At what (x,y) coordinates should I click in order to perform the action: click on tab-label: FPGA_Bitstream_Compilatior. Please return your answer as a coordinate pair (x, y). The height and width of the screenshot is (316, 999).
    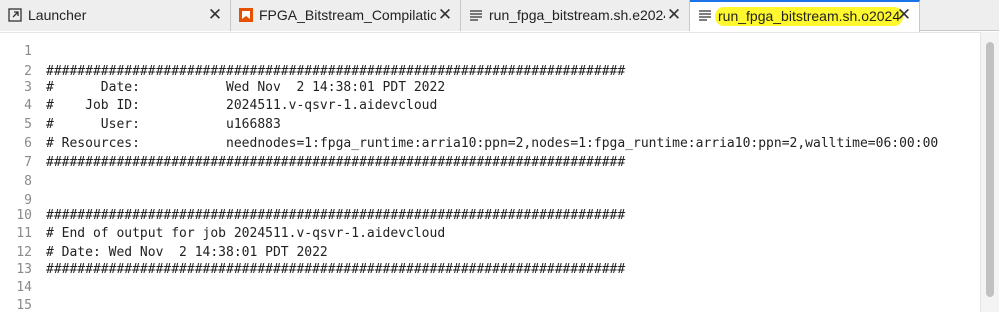
    Looking at the image, I should click on (351, 15).